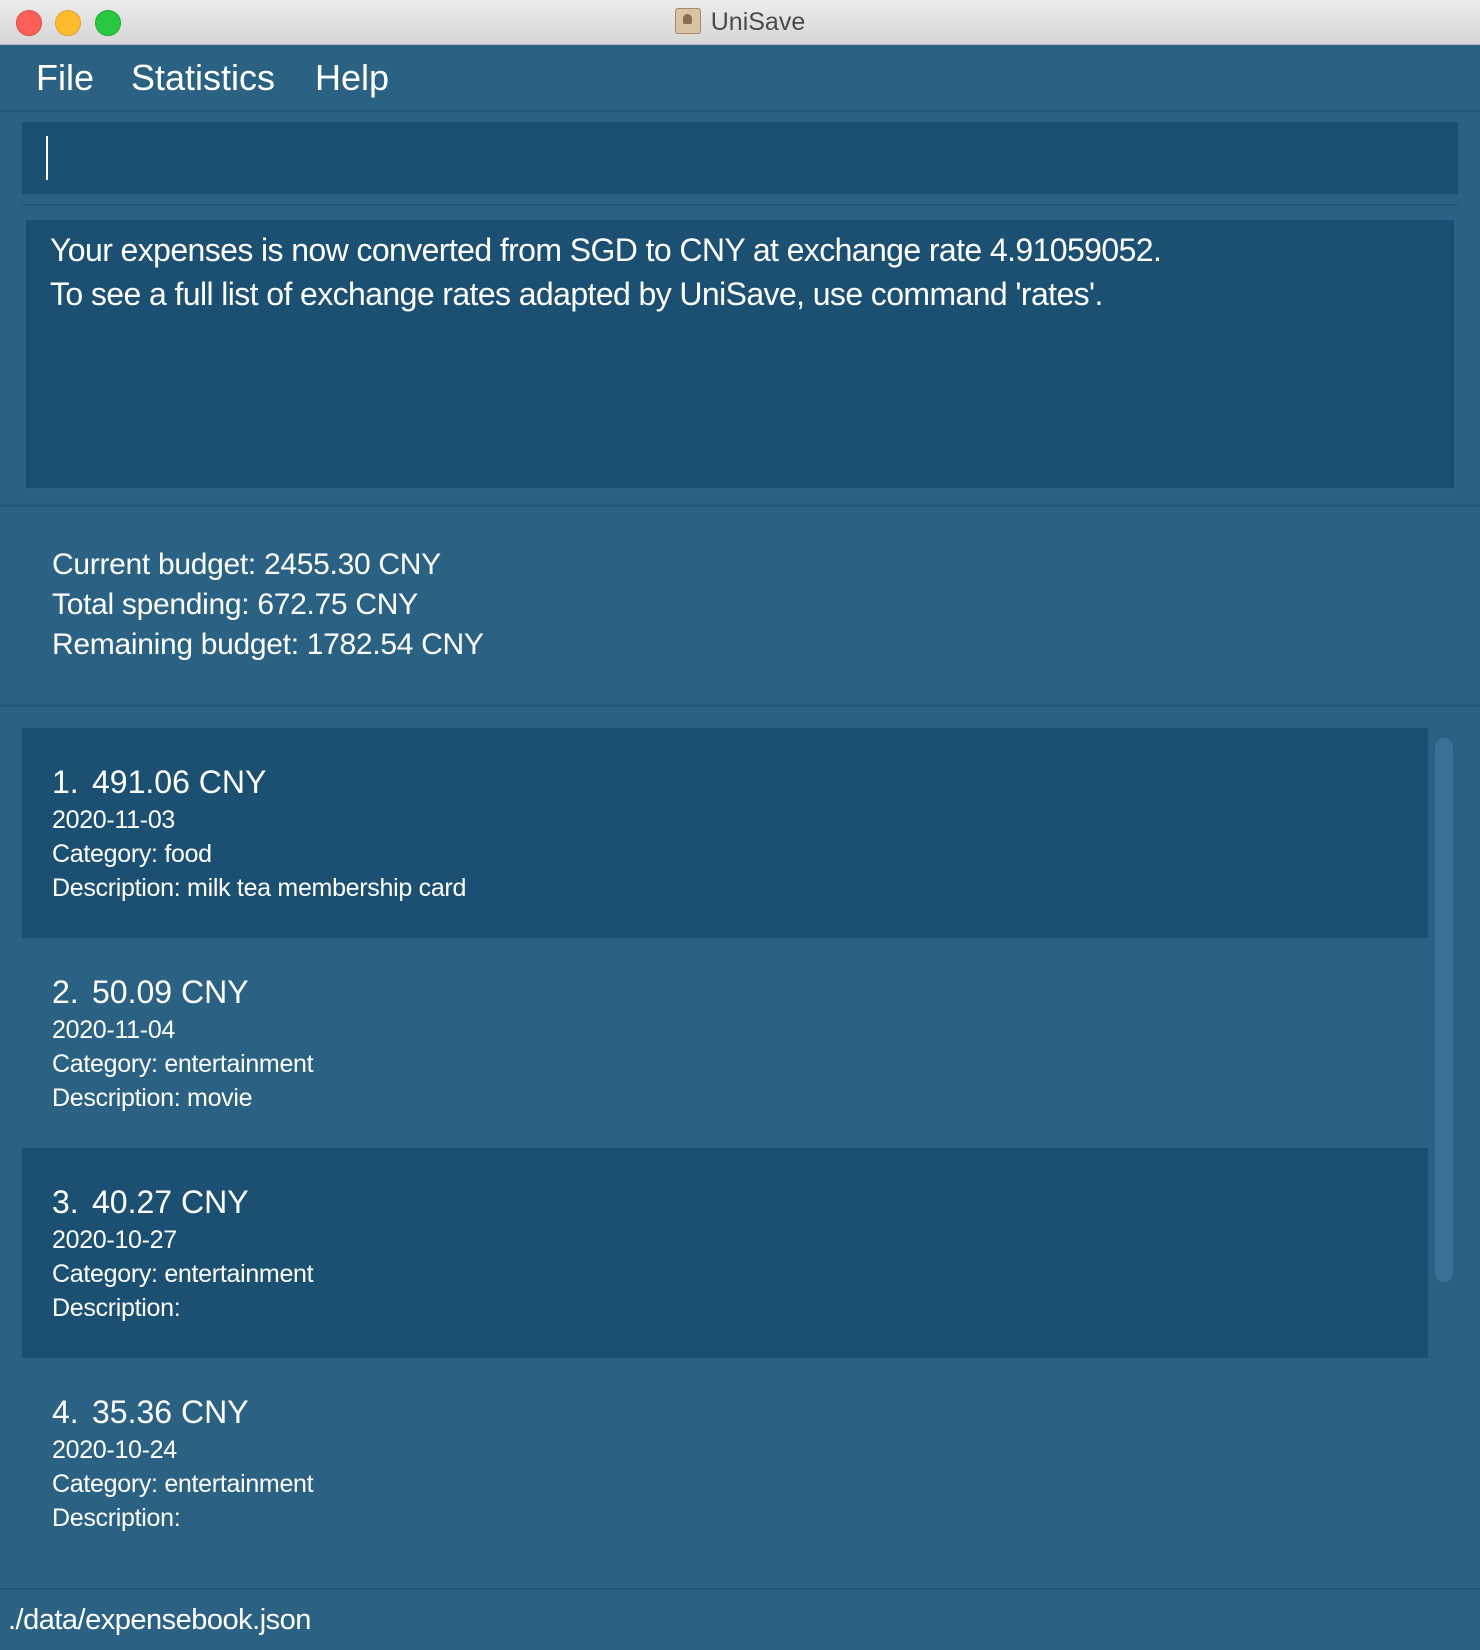  I want to click on expense-amount-line: 3. 40.27 CNY, so click(150, 1202).